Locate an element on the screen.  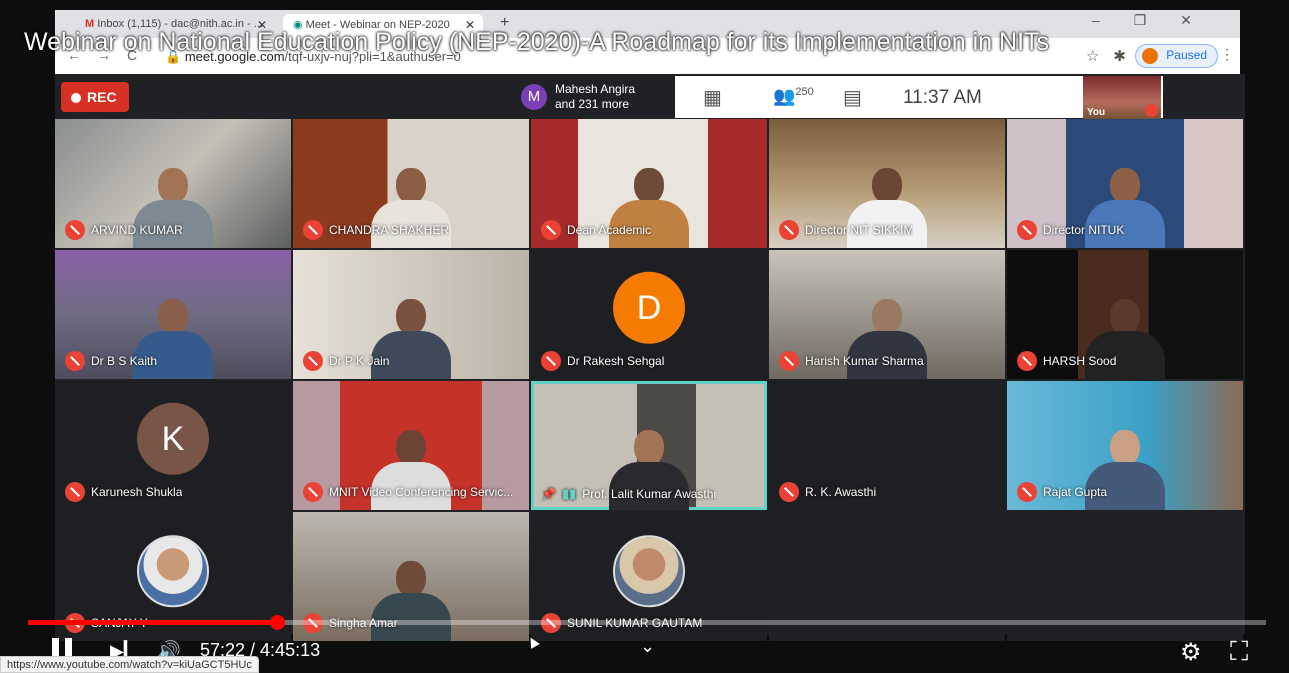
participant-avatar: K is located at coordinates (173, 438).